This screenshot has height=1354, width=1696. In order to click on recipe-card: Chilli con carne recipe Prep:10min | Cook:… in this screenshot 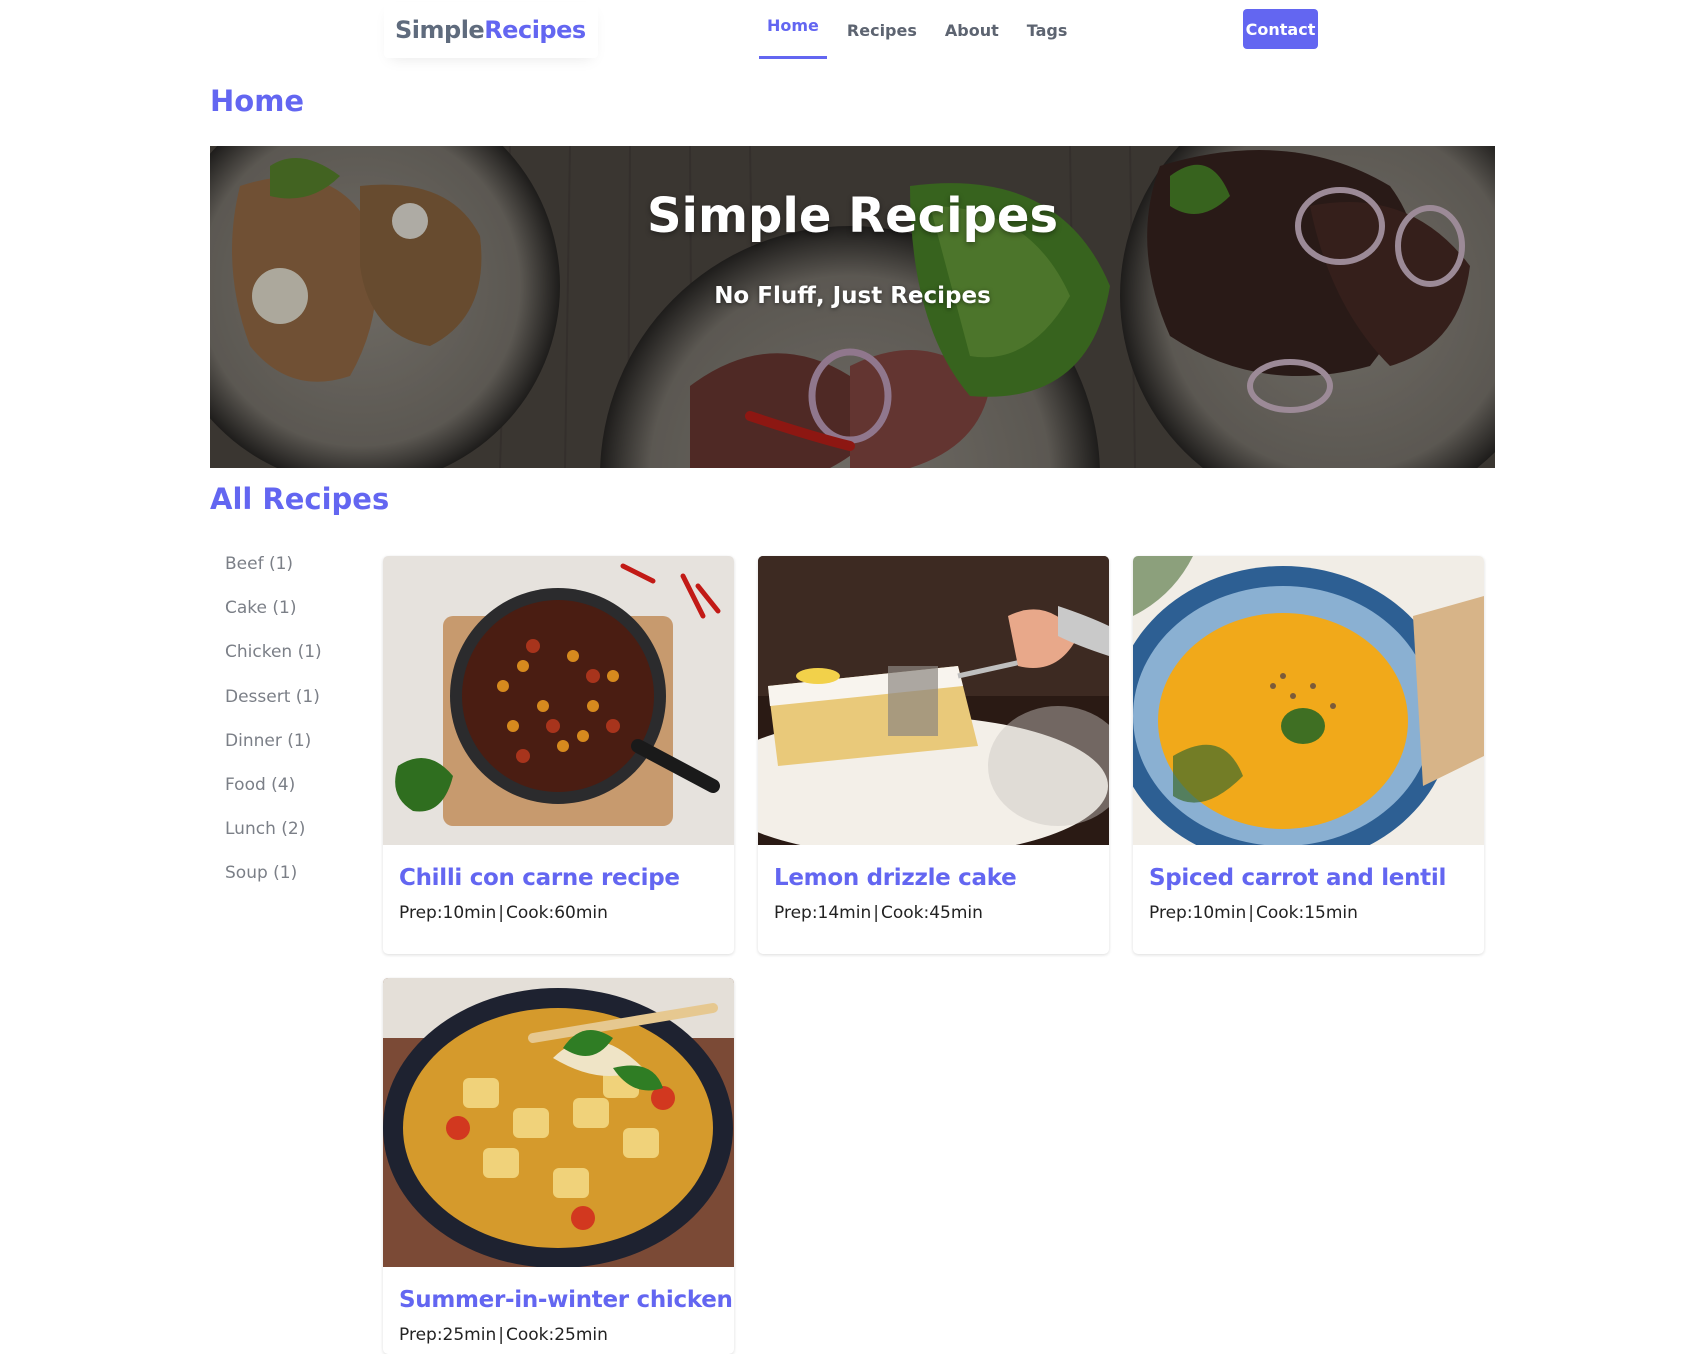, I will do `click(558, 755)`.